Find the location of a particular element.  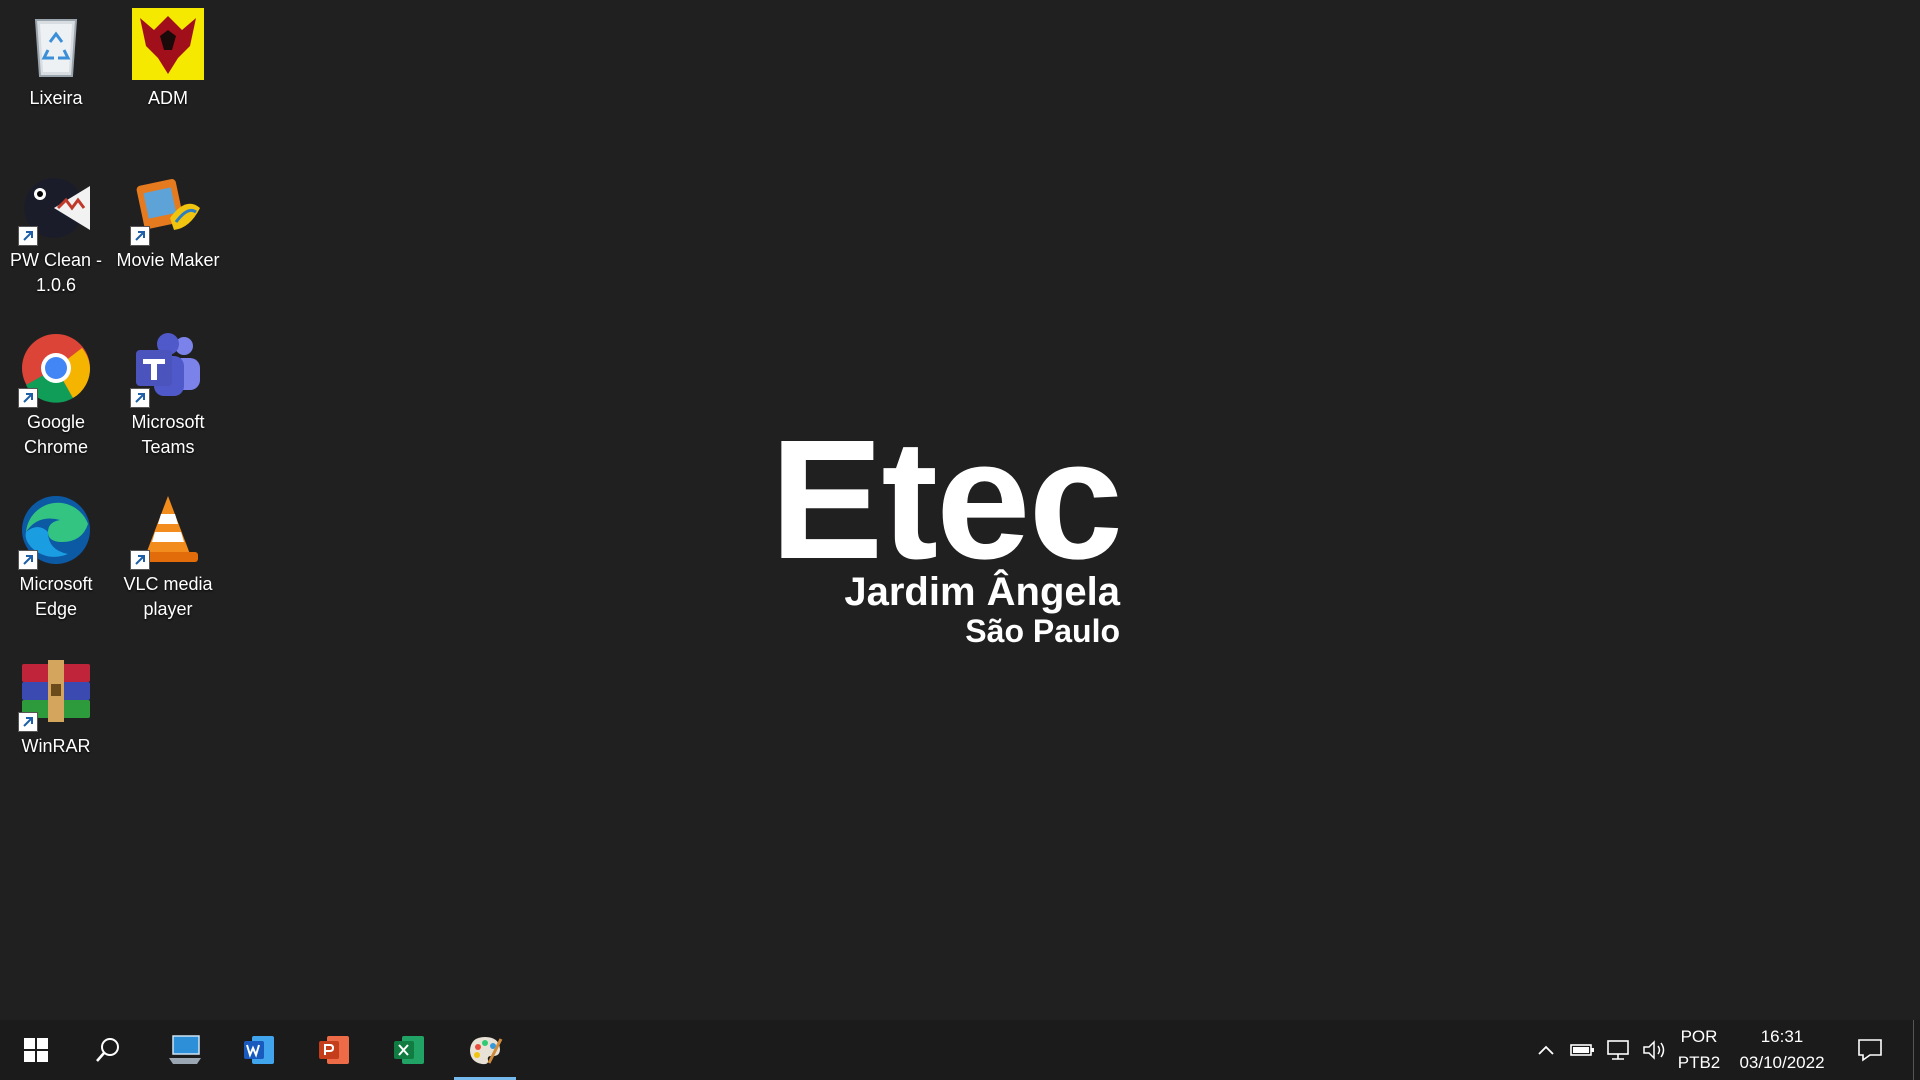

windows-logo-icon is located at coordinates (36, 1050).